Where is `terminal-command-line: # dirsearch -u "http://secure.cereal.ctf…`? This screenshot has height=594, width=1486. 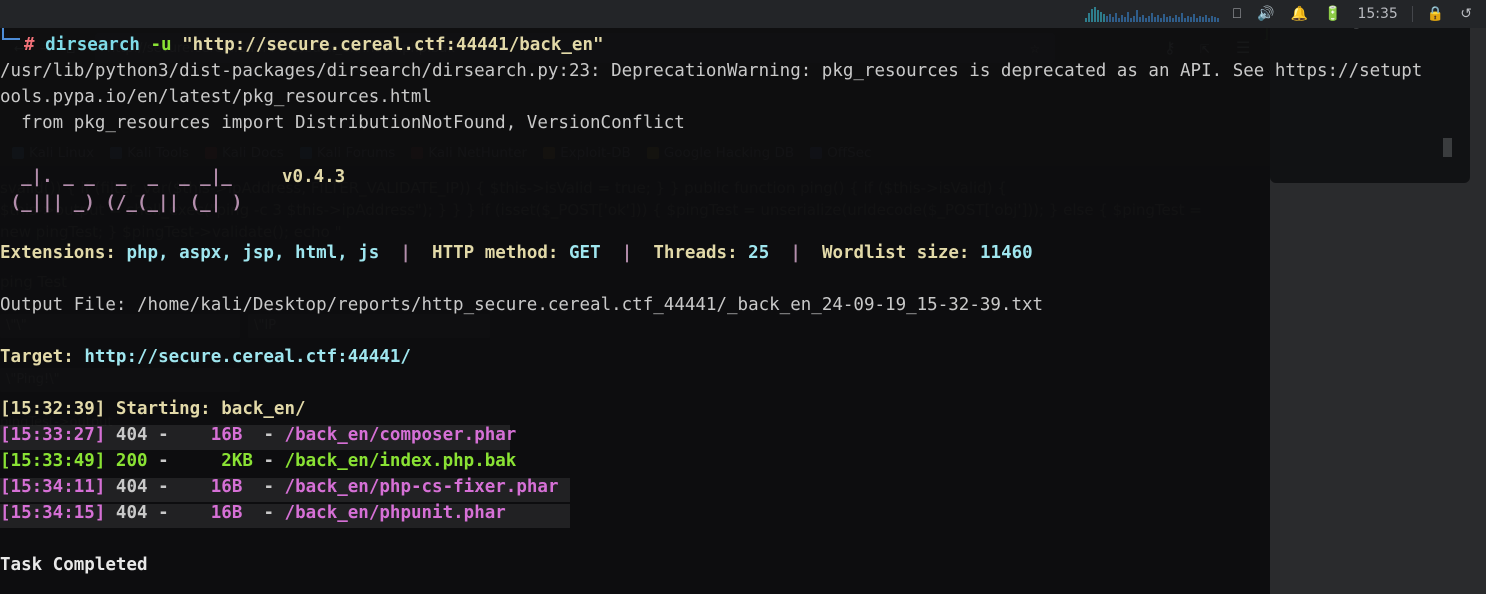 terminal-command-line: # dirsearch -u "http://secure.cereal.ctf… is located at coordinates (314, 45).